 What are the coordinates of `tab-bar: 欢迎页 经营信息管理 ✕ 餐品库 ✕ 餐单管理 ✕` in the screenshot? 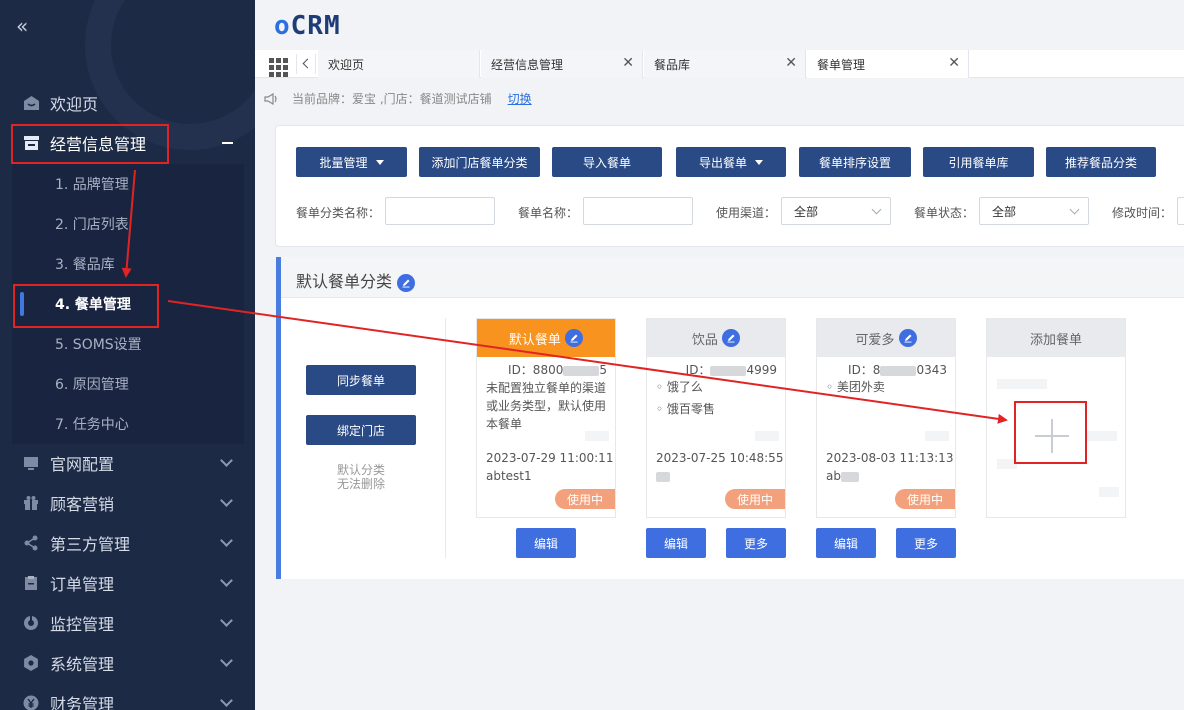 It's located at (719, 64).